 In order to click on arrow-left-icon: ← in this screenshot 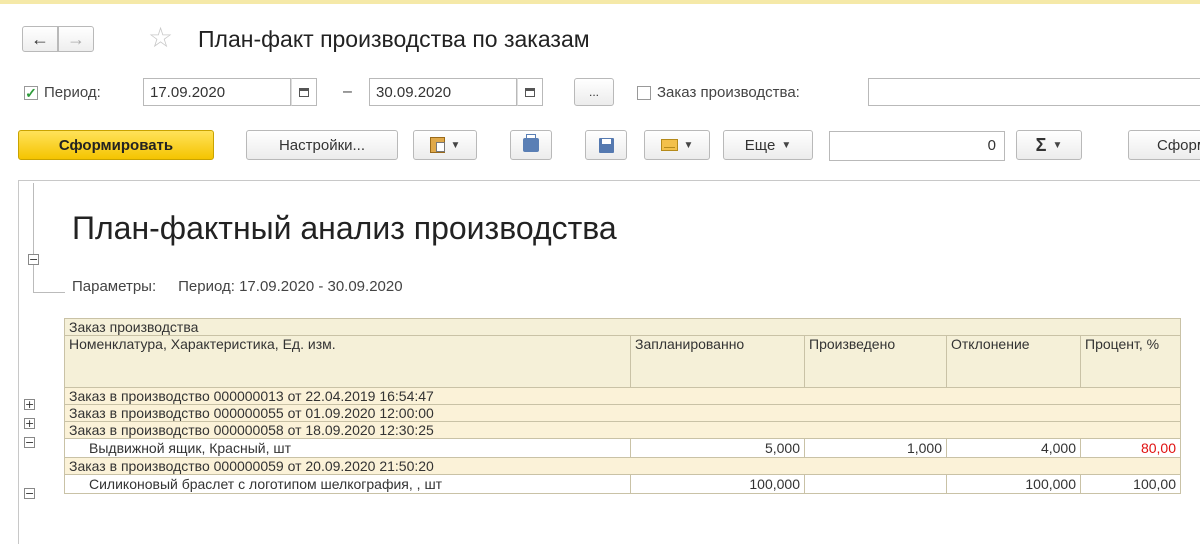, I will do `click(40, 38)`.